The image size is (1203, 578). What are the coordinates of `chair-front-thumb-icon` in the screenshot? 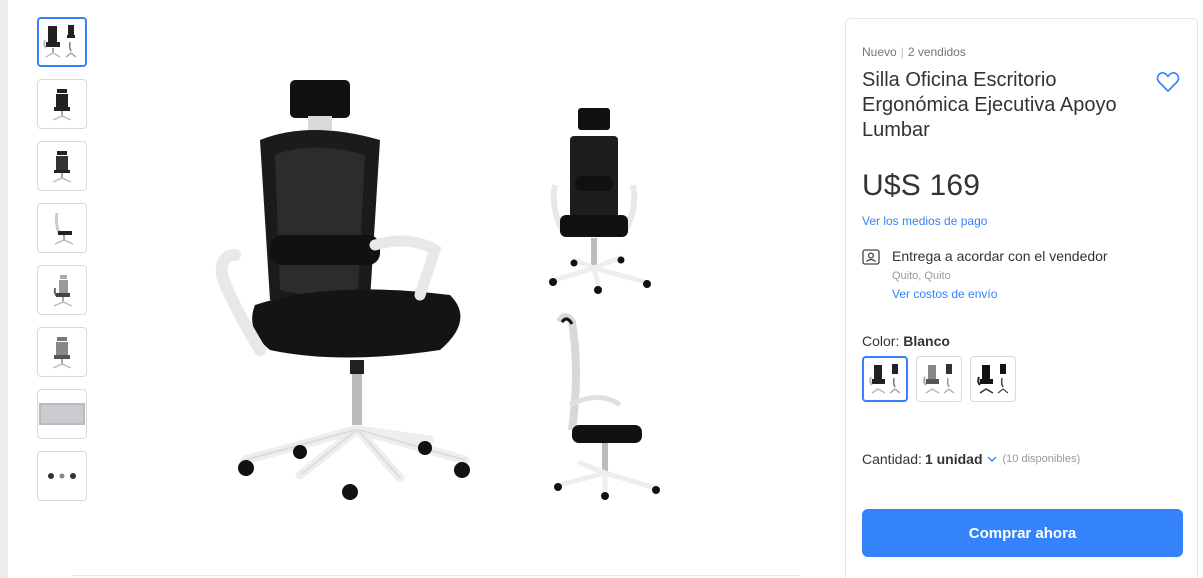 It's located at (62, 105).